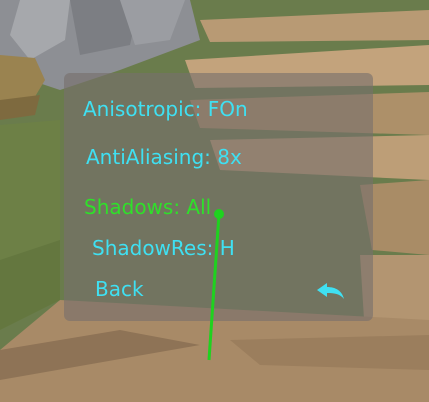 The image size is (429, 402). What do you see at coordinates (147, 207) in the screenshot?
I see `menu-option-shadows: Shadows: All` at bounding box center [147, 207].